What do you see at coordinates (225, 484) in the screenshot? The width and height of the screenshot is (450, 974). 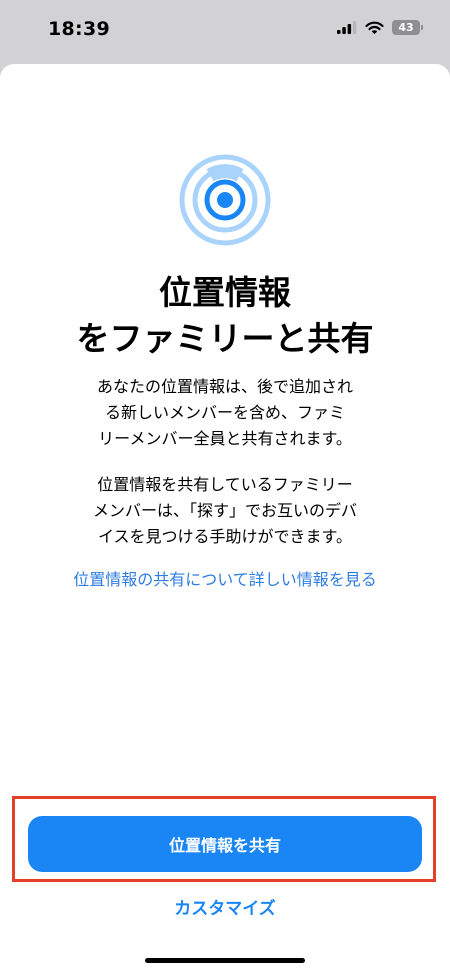 I see `description-line: 位置情報を共有しているファミリー` at bounding box center [225, 484].